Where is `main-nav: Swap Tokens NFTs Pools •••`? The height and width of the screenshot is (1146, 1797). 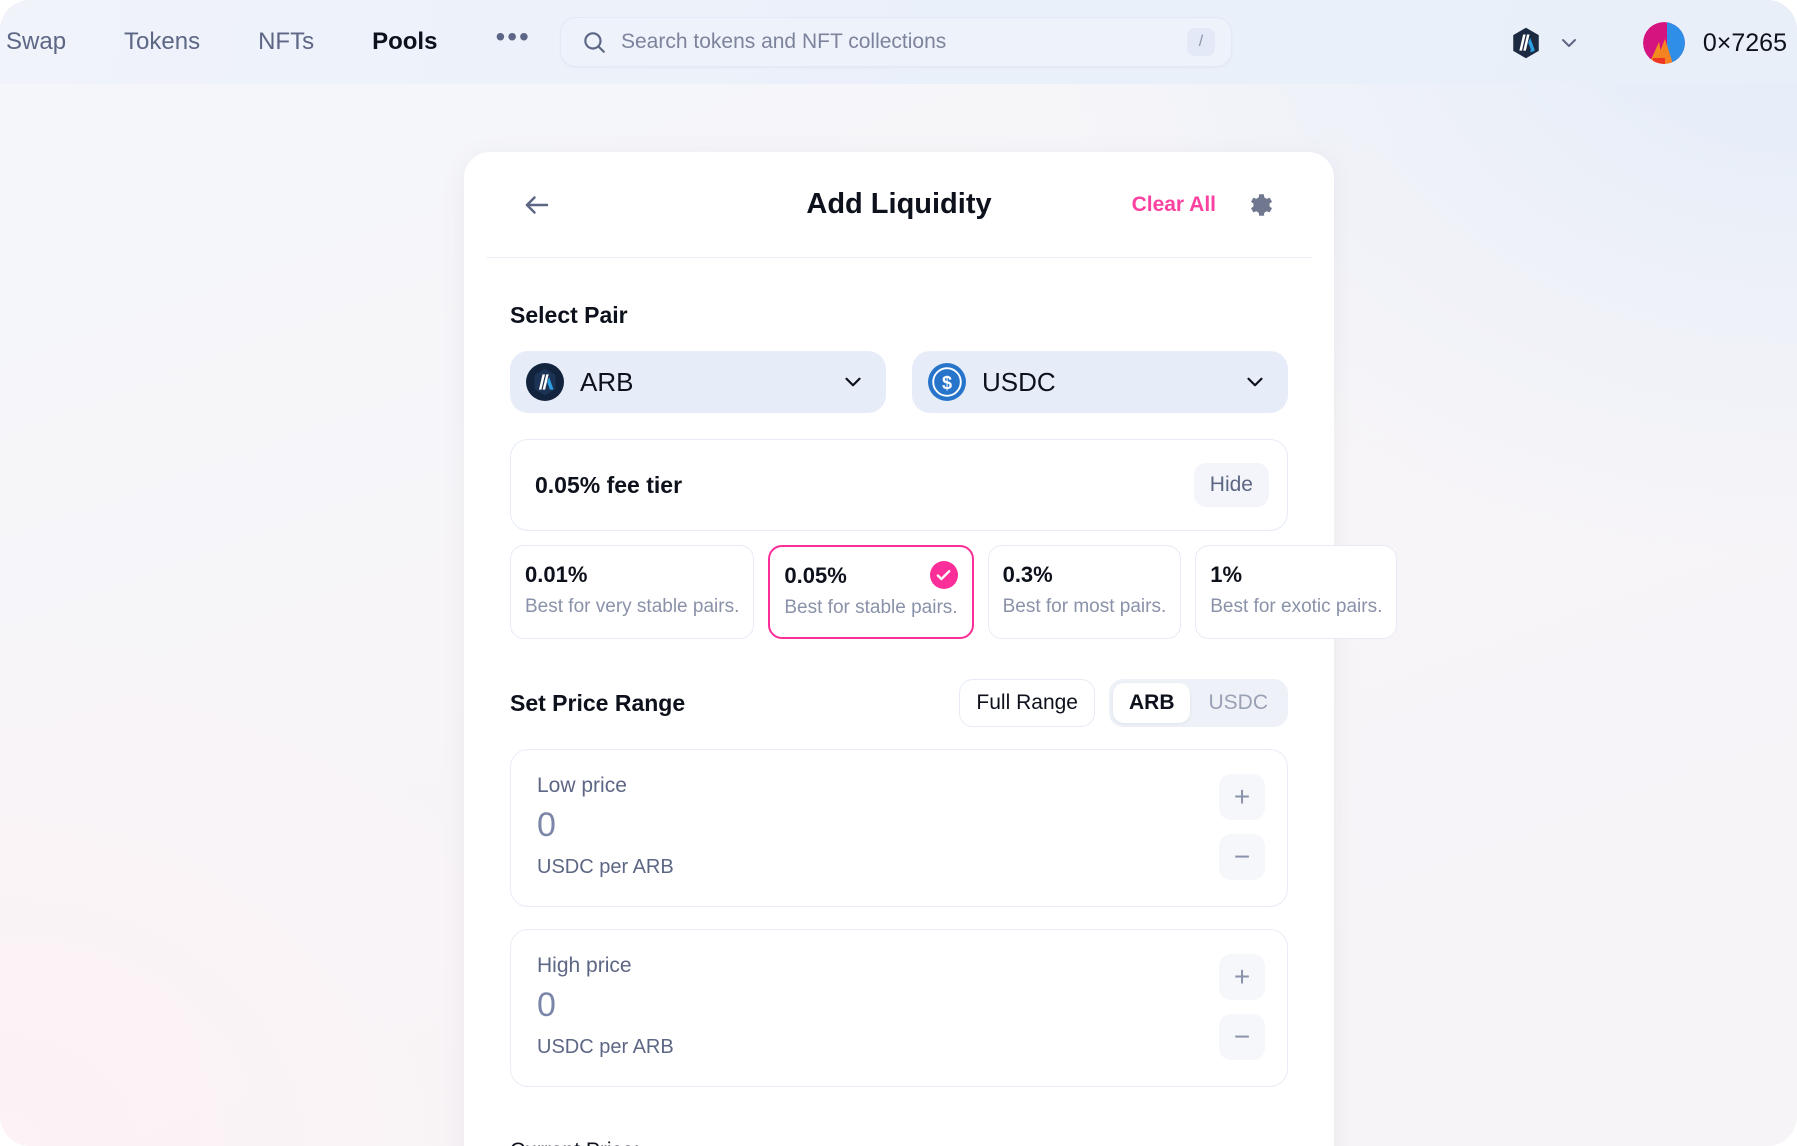
main-nav: Swap Tokens NFTs Pools ••• is located at coordinates (270, 42).